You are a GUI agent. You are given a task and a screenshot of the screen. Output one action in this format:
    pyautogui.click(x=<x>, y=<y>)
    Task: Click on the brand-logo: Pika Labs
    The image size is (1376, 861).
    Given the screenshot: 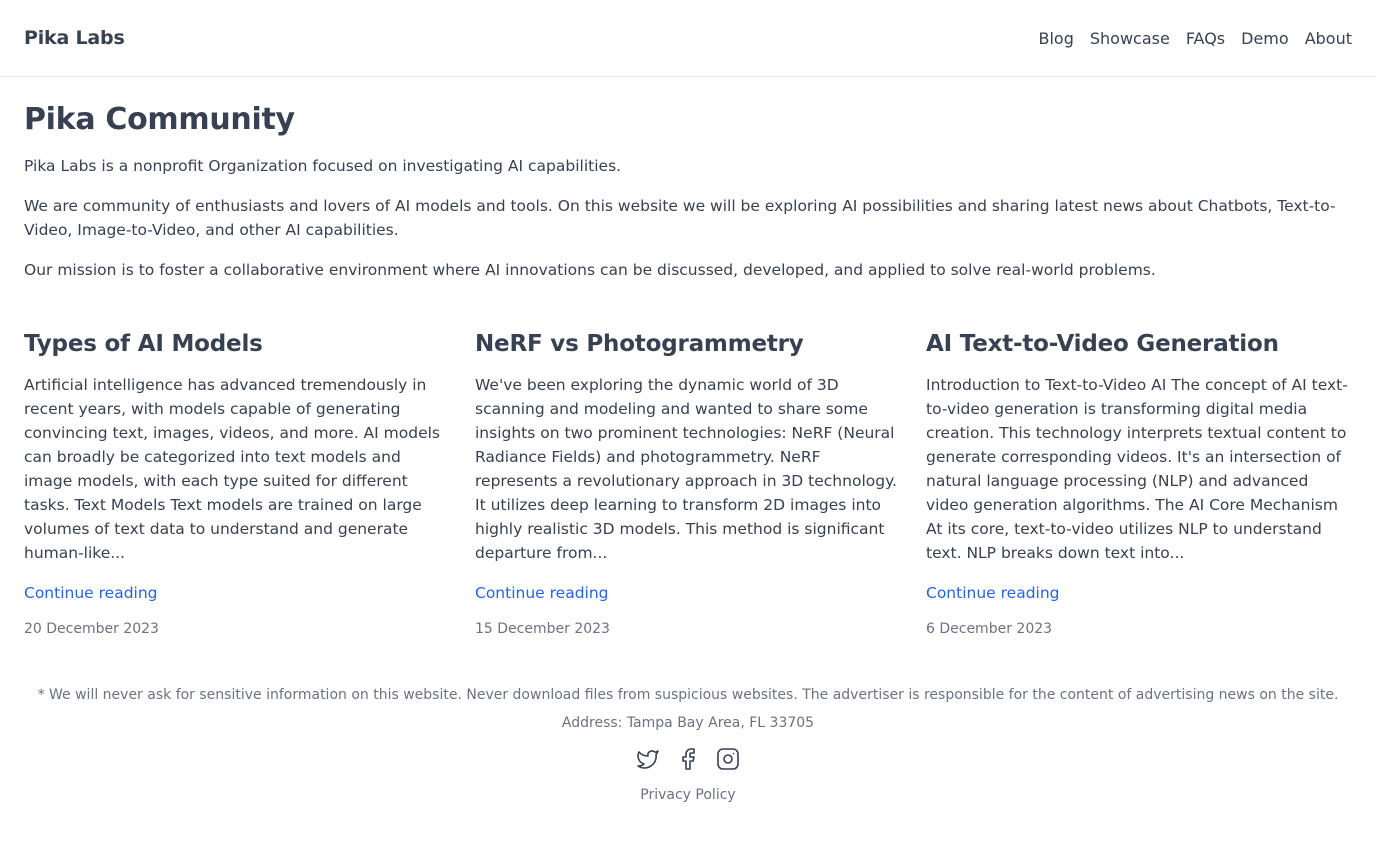 What is the action you would take?
    pyautogui.click(x=74, y=38)
    